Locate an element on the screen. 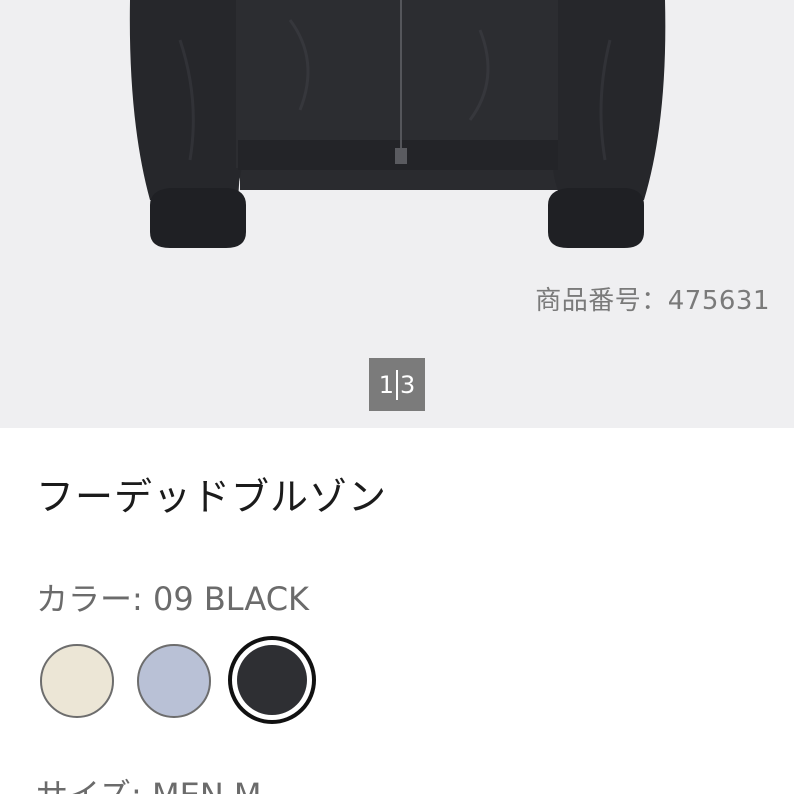 Image resolution: width=794 pixels, height=794 pixels. image-pager: 1 3 is located at coordinates (397, 384).